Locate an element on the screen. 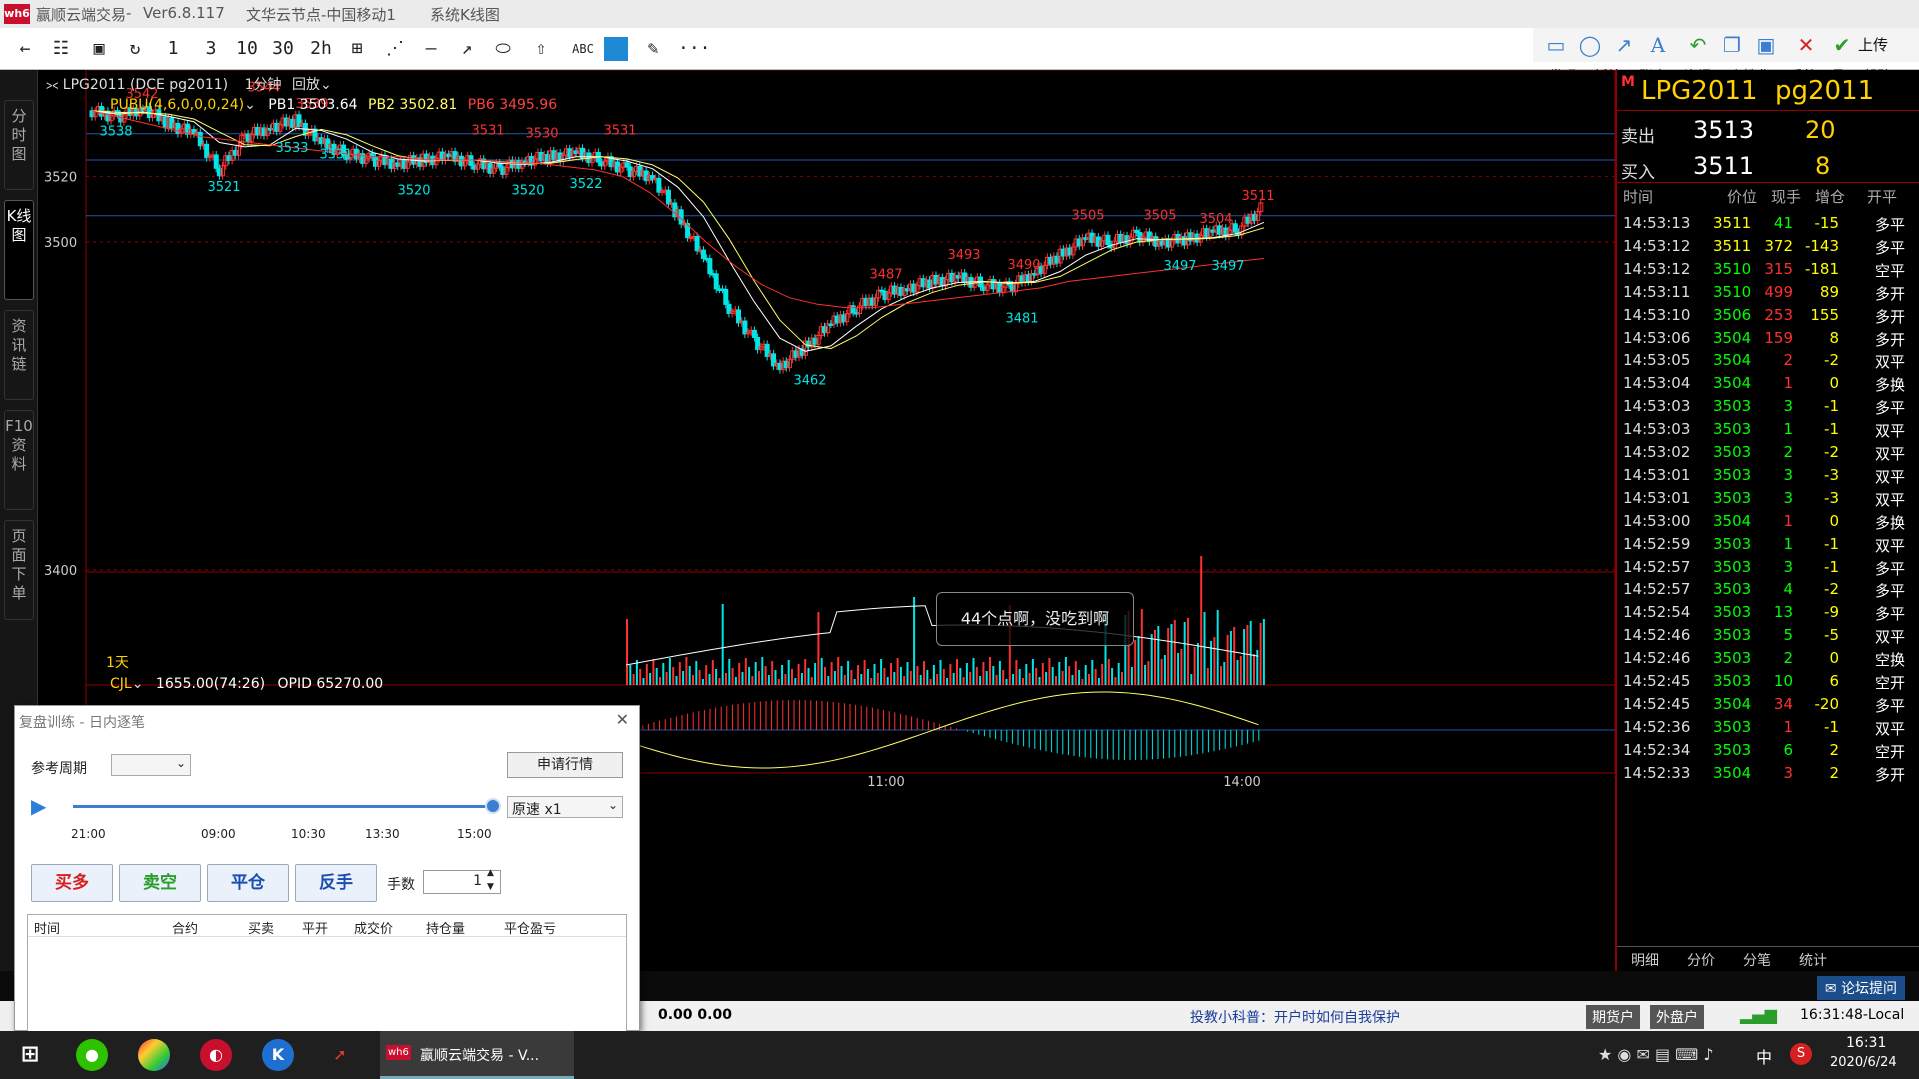  external-account-button: 外盘户 is located at coordinates (1677, 1017).